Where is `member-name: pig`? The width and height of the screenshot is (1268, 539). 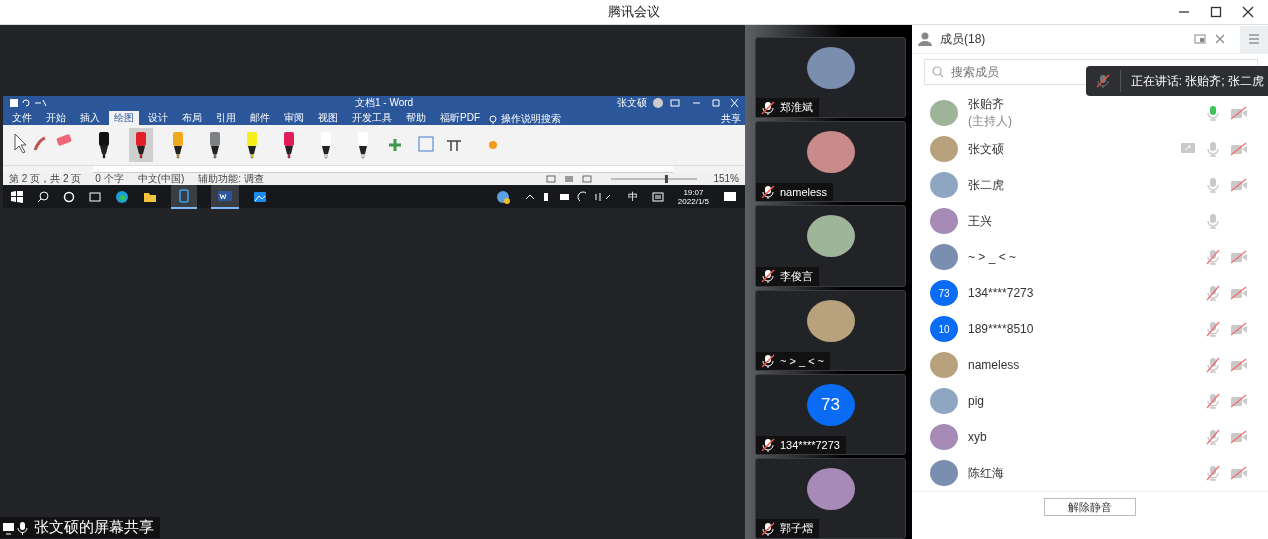
member-name: pig is located at coordinates (976, 401).